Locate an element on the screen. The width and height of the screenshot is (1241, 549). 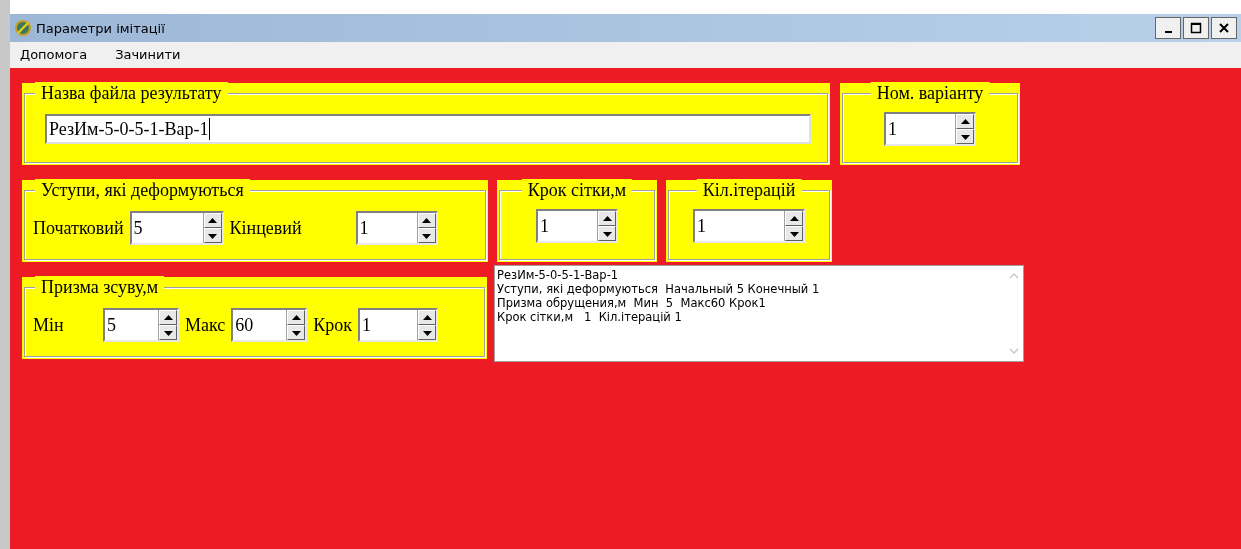
app-icon is located at coordinates (23, 28).